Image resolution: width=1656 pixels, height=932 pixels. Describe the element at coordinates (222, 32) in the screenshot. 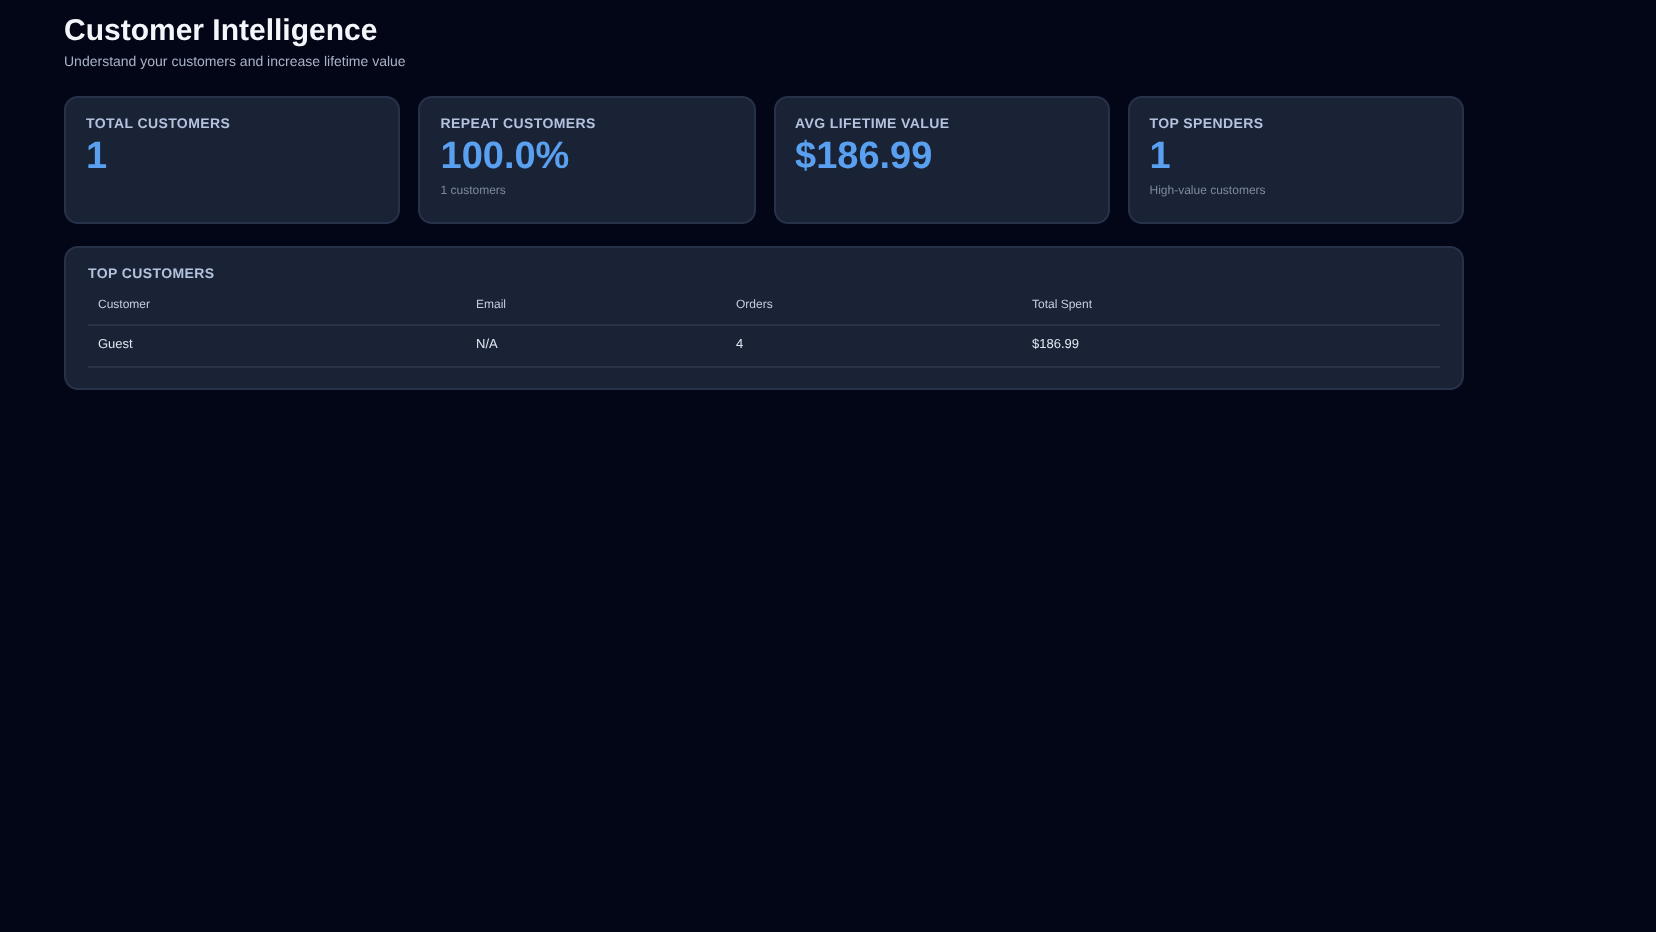

I see `page-title: Customer Intelligence` at that location.